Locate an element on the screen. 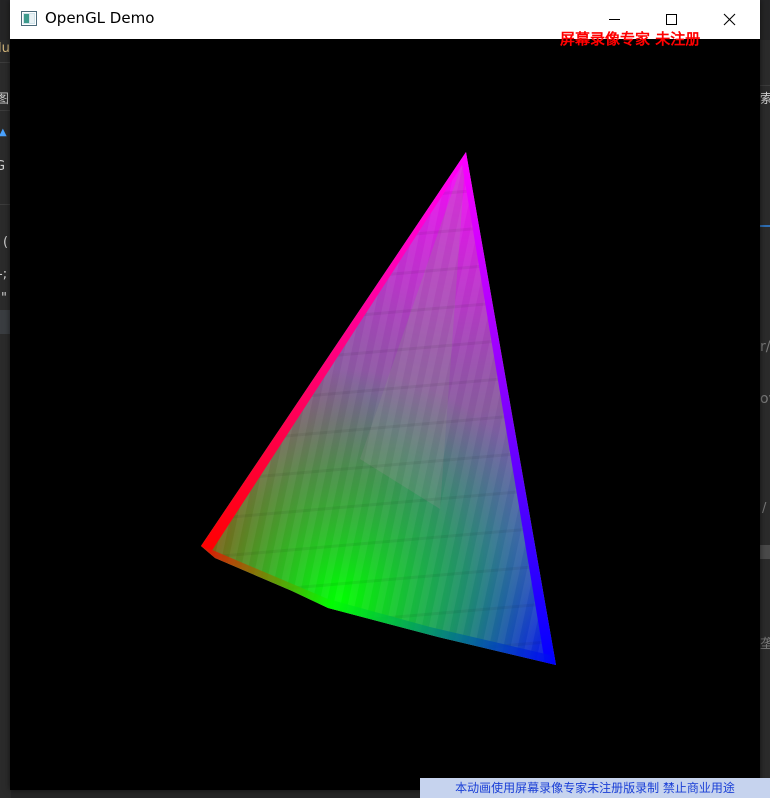 Image resolution: width=770 pixels, height=798 pixels. close-icon is located at coordinates (729, 19).